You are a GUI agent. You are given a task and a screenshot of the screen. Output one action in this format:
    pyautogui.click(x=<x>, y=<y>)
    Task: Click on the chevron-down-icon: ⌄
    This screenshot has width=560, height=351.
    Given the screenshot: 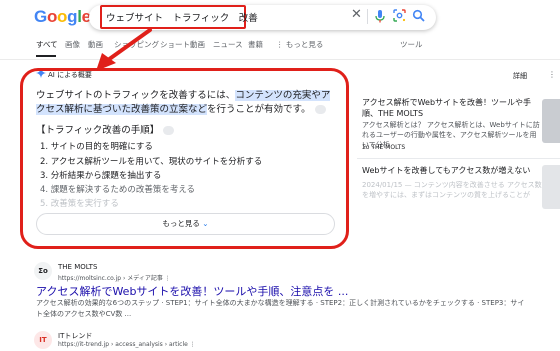 What is the action you would take?
    pyautogui.click(x=205, y=223)
    